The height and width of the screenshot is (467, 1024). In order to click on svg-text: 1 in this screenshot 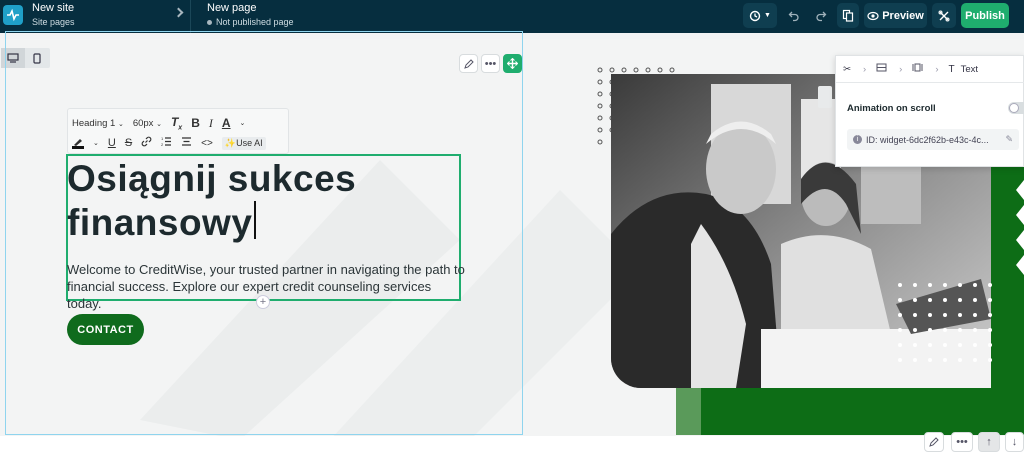, I will do `click(162, 138)`.